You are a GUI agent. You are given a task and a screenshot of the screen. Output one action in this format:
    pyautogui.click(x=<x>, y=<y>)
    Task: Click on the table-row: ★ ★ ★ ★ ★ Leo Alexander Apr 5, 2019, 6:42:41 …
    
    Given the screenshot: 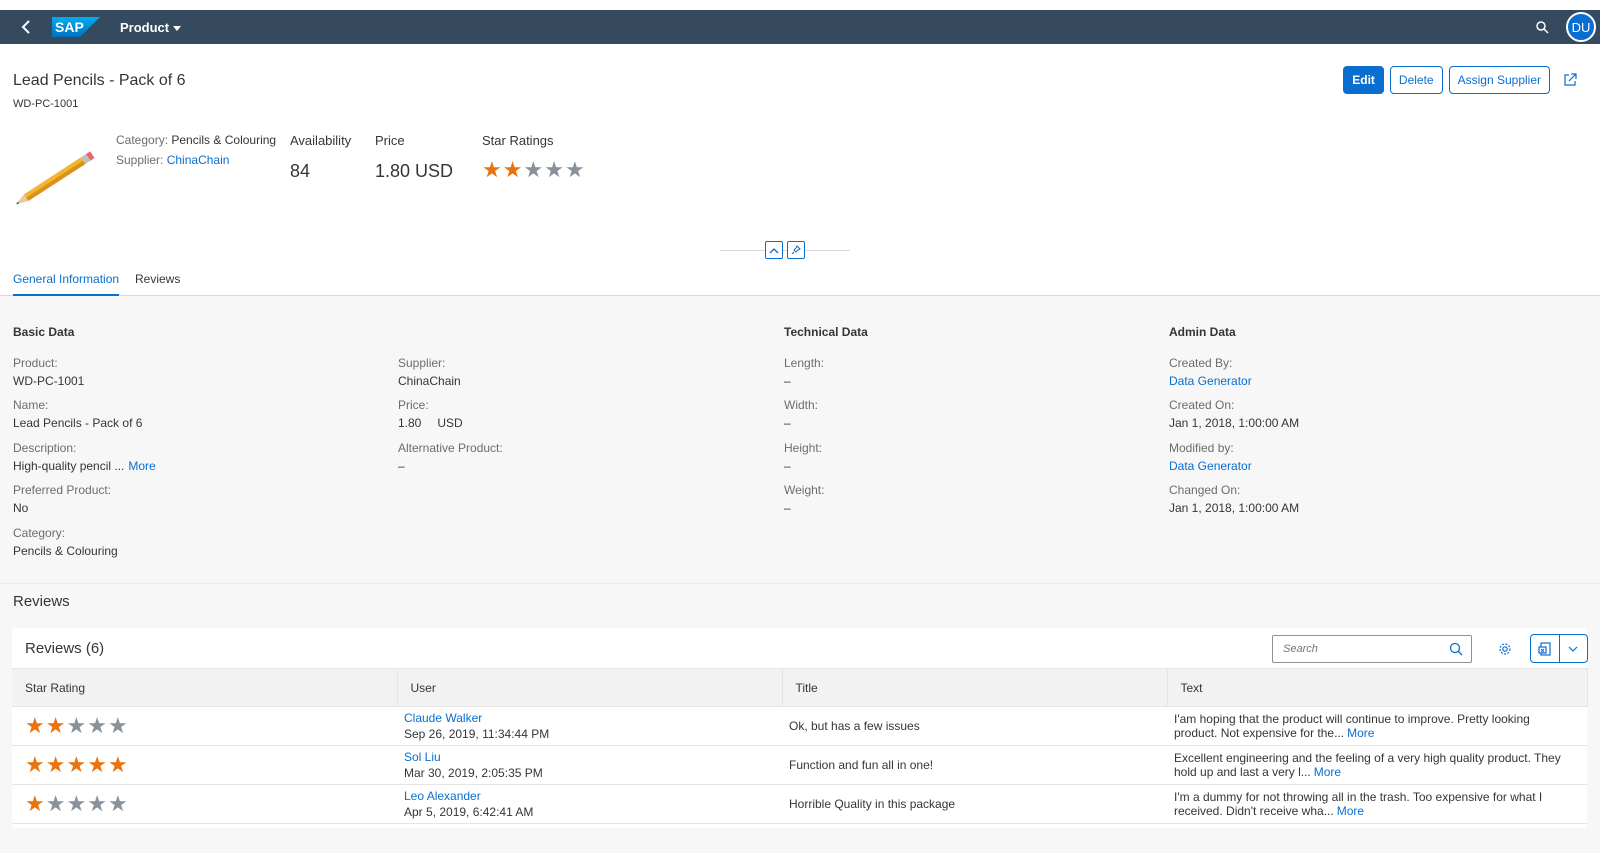 What is the action you would take?
    pyautogui.click(x=799, y=804)
    